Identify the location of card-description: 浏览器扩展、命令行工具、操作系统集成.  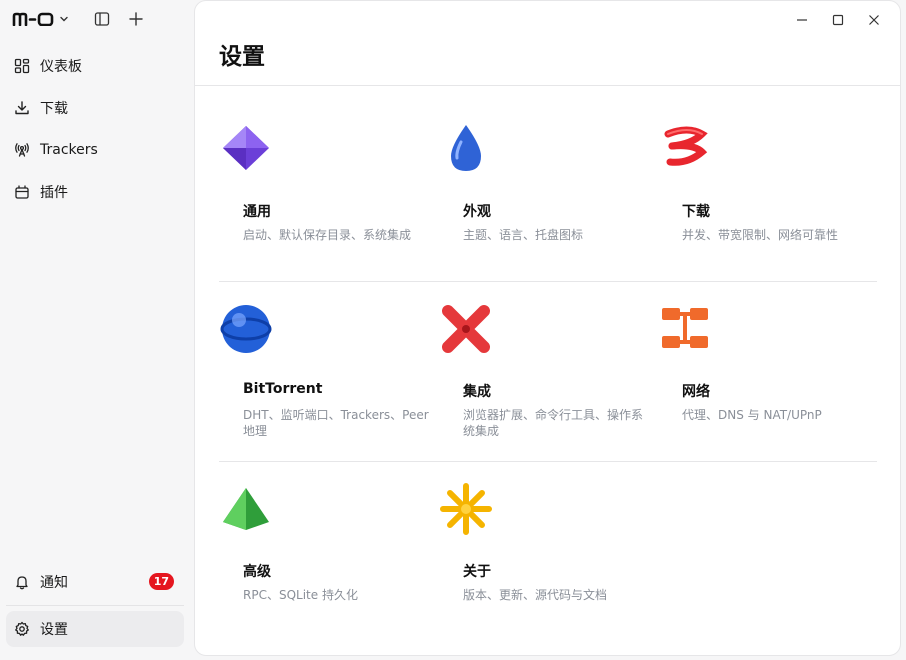
(553, 423).